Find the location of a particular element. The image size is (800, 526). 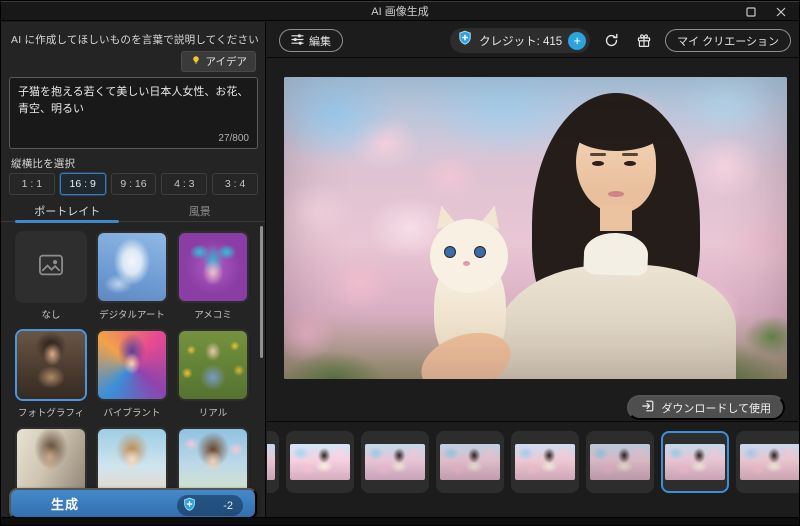

titlebar: AI 画像生成 is located at coordinates (400, 11).